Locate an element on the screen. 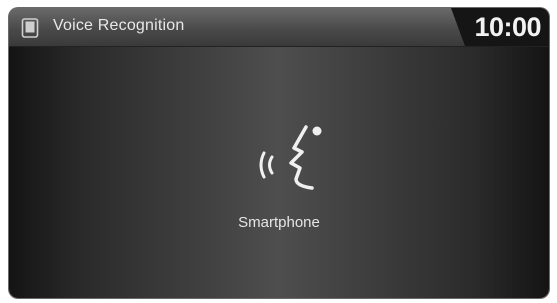 This screenshot has width=557, height=303. clock: 10:00 is located at coordinates (507, 27).